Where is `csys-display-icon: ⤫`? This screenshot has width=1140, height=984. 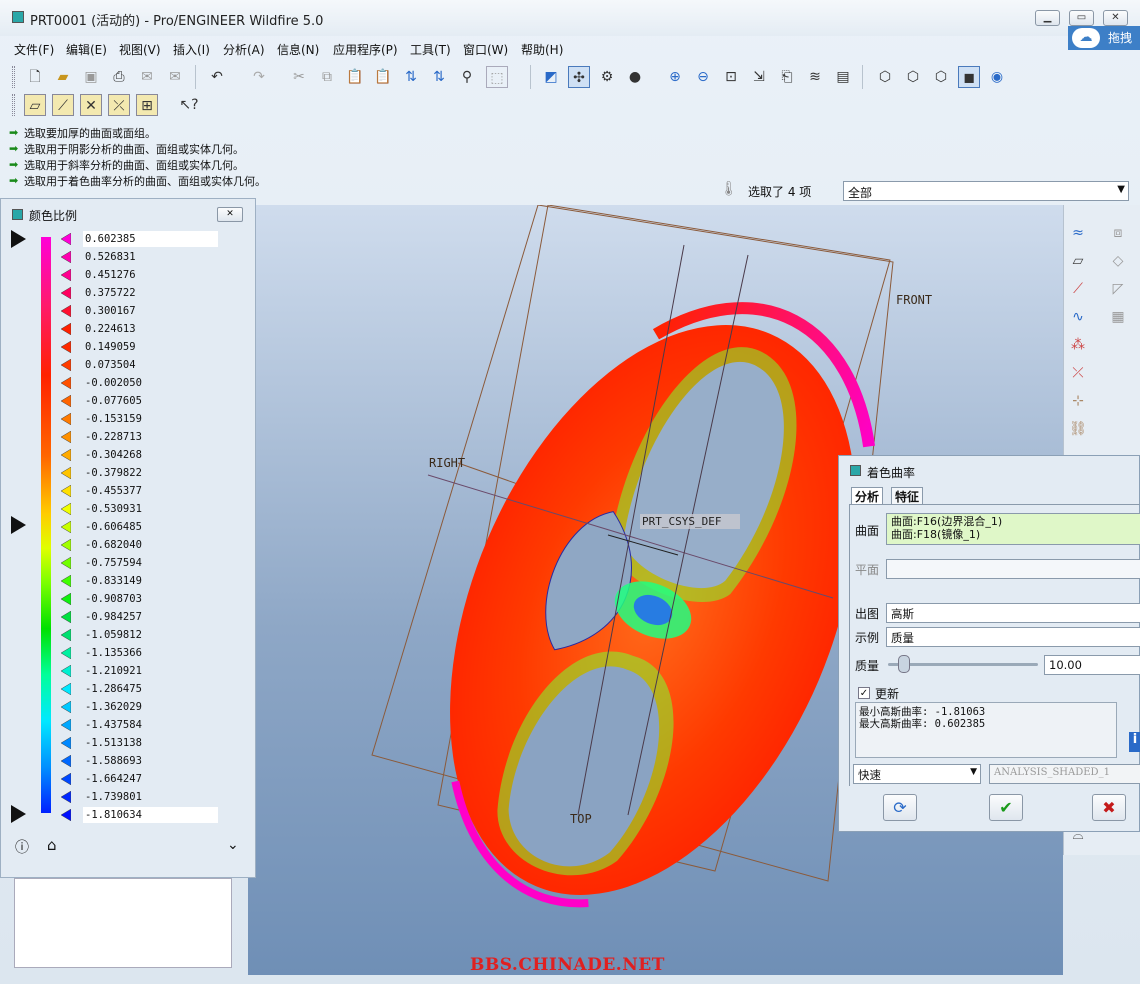 csys-display-icon: ⤫ is located at coordinates (119, 105).